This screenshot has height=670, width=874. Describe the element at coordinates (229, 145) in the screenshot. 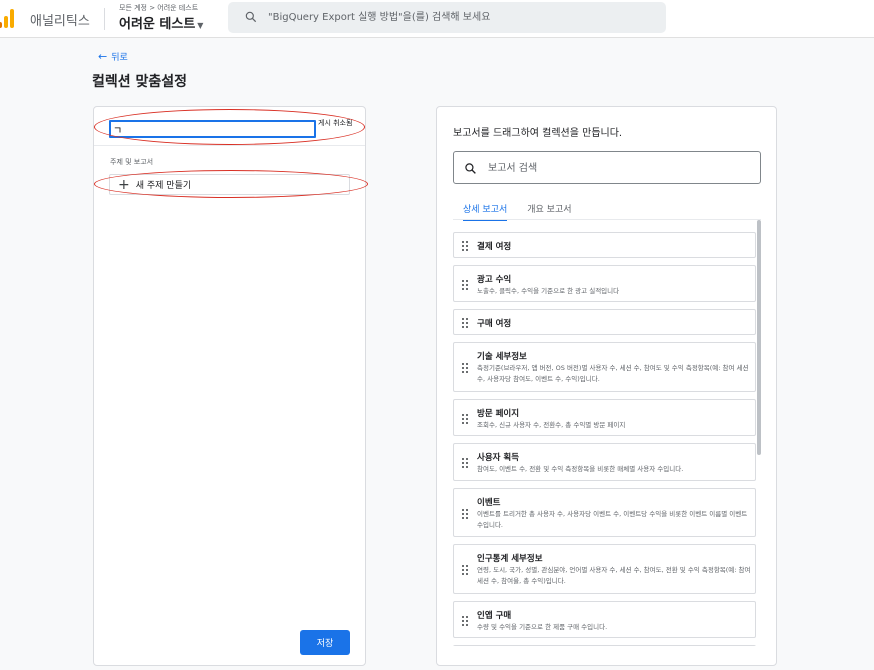

I see `divider` at that location.